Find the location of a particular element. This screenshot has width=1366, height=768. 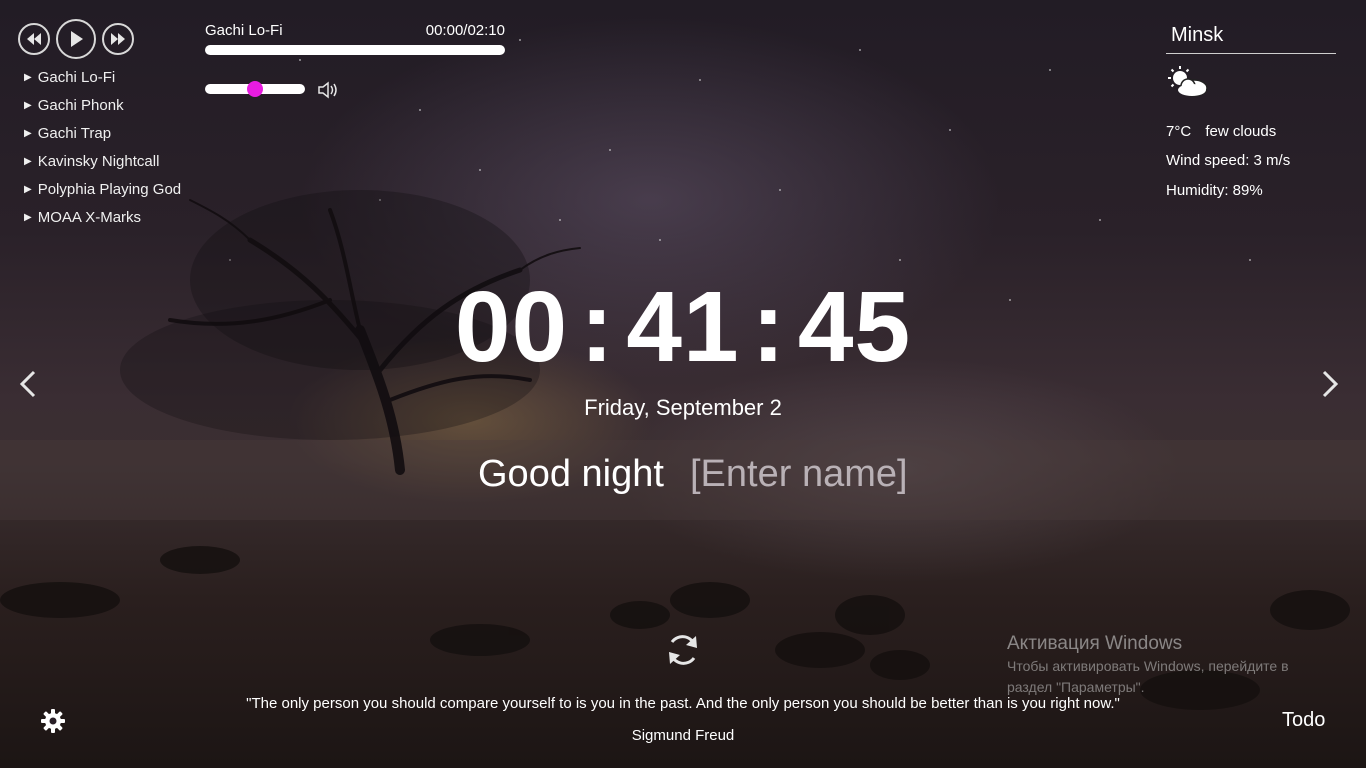

fast-forward-icon is located at coordinates (118, 39).